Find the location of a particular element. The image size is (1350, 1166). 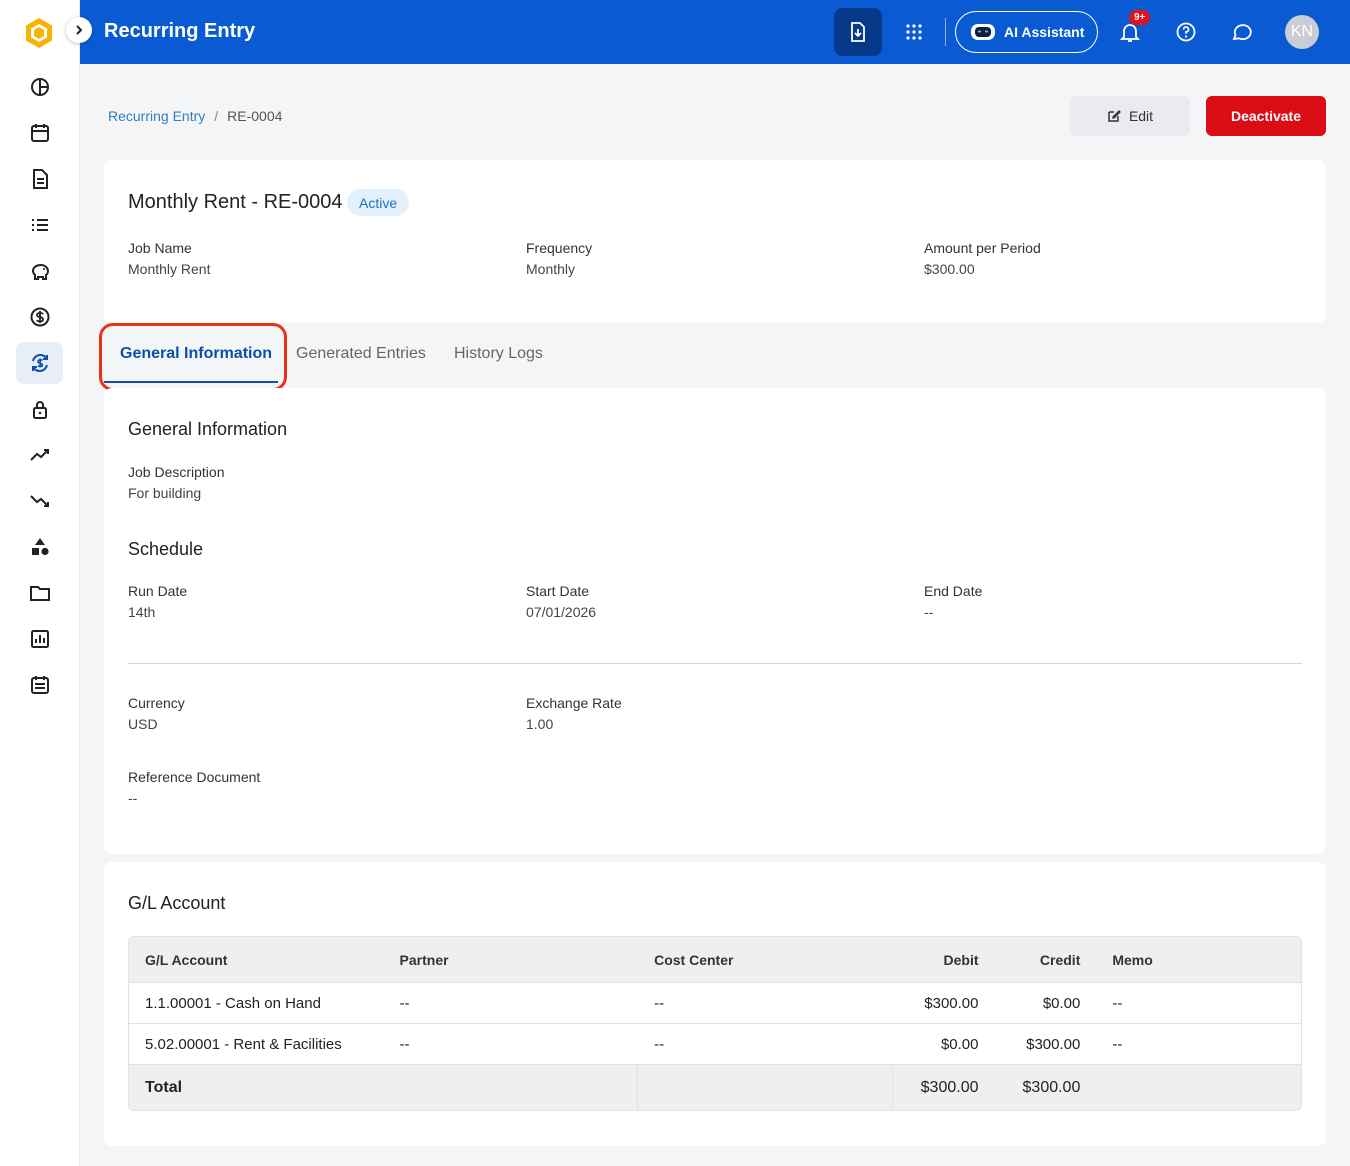

nav-folder is located at coordinates (39, 593).